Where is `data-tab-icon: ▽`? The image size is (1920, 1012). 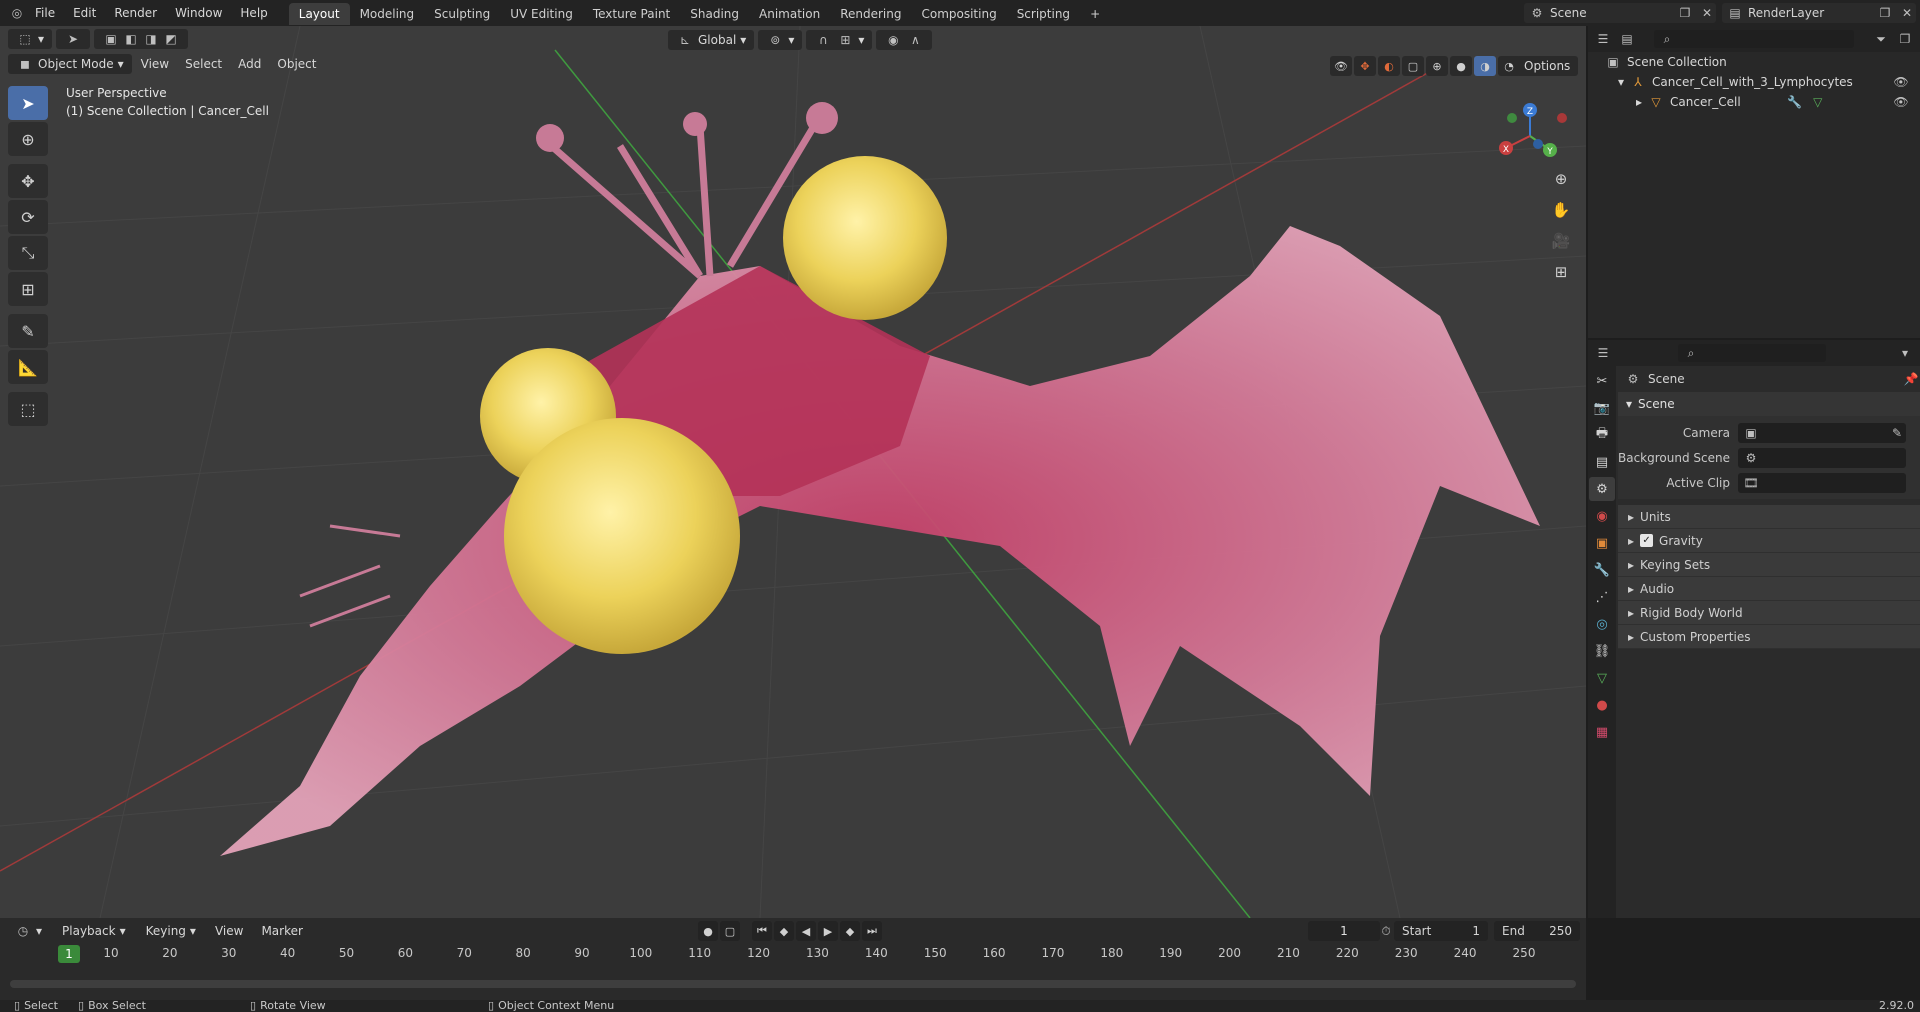 data-tab-icon: ▽ is located at coordinates (1602, 678).